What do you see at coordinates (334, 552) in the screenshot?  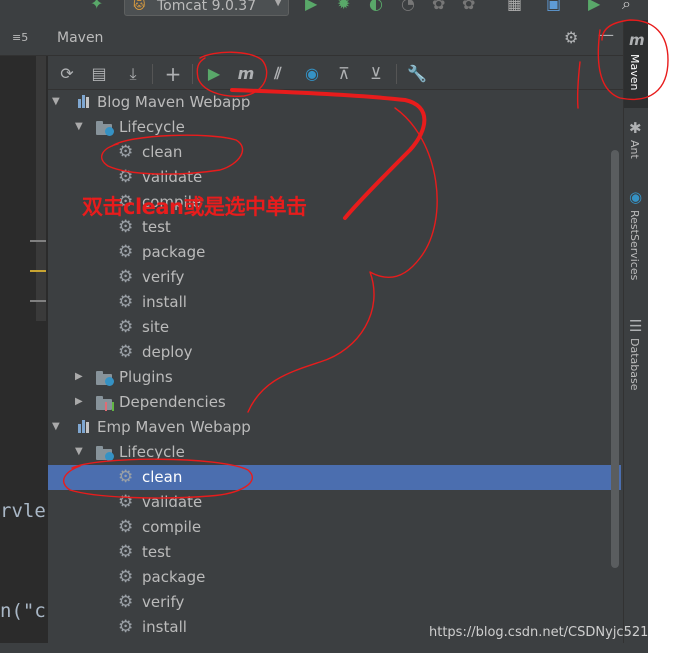 I see `tree-row-goal: ⚙ test` at bounding box center [334, 552].